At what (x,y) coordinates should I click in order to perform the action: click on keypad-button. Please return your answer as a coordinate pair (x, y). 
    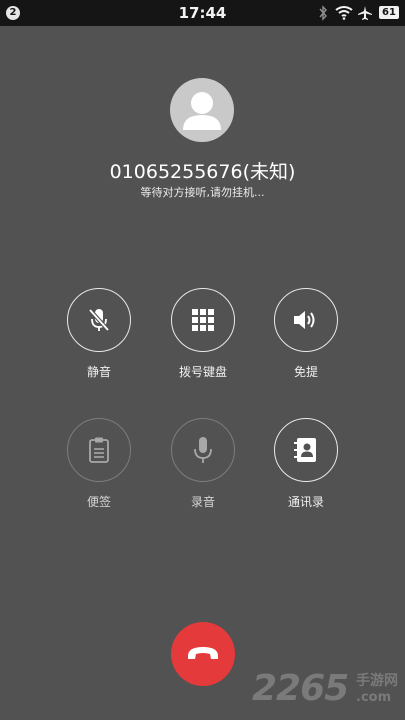
    Looking at the image, I should click on (203, 320).